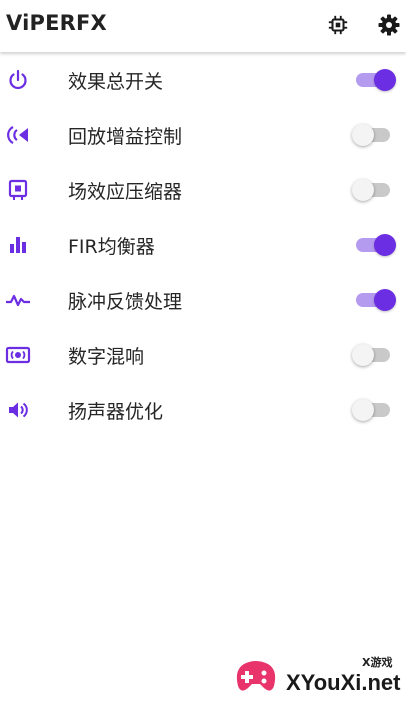 The width and height of the screenshot is (406, 710). Describe the element at coordinates (17, 135) in the screenshot. I see `playback-gain-icon` at that location.